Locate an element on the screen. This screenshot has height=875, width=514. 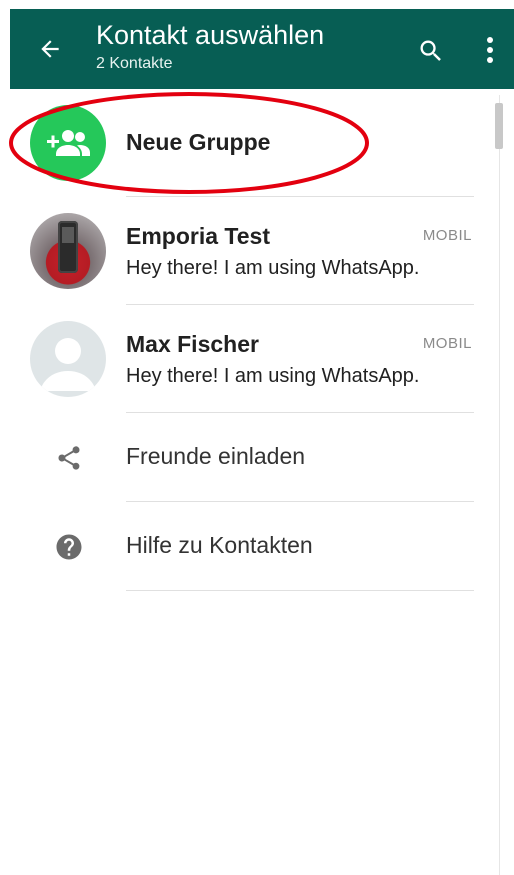
arrow-left-icon is located at coordinates (50, 49).